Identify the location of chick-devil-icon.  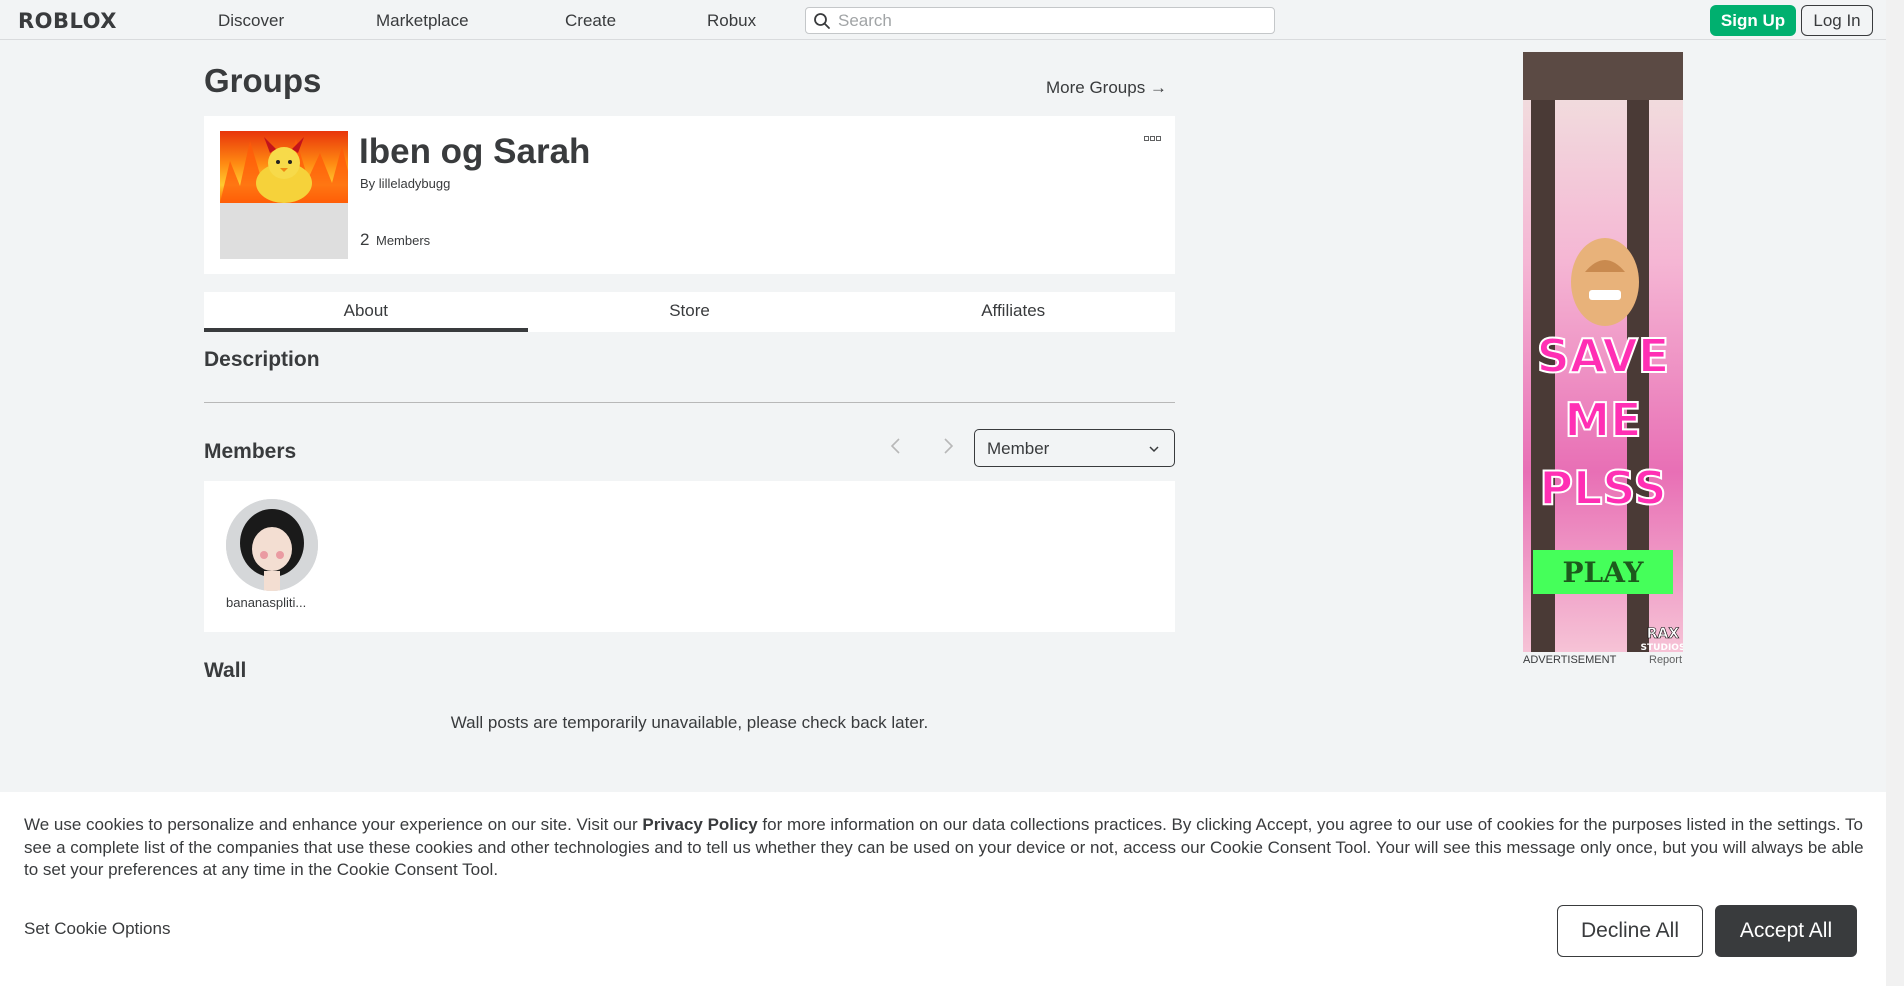
(284, 170).